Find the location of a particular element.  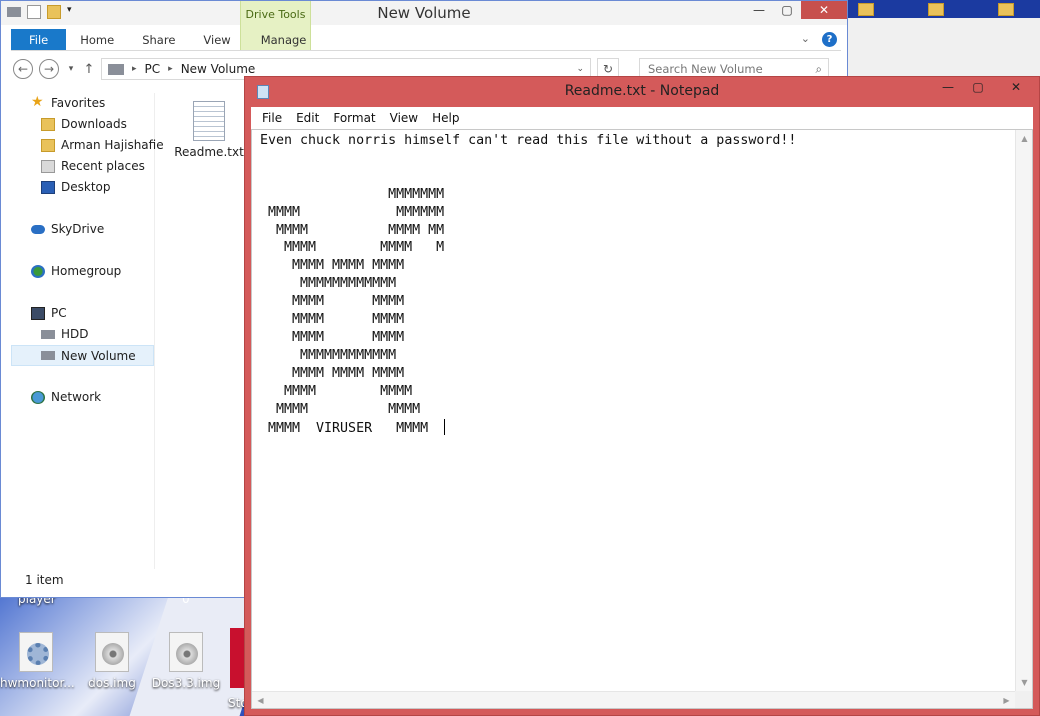

text-caret is located at coordinates (445, 426).